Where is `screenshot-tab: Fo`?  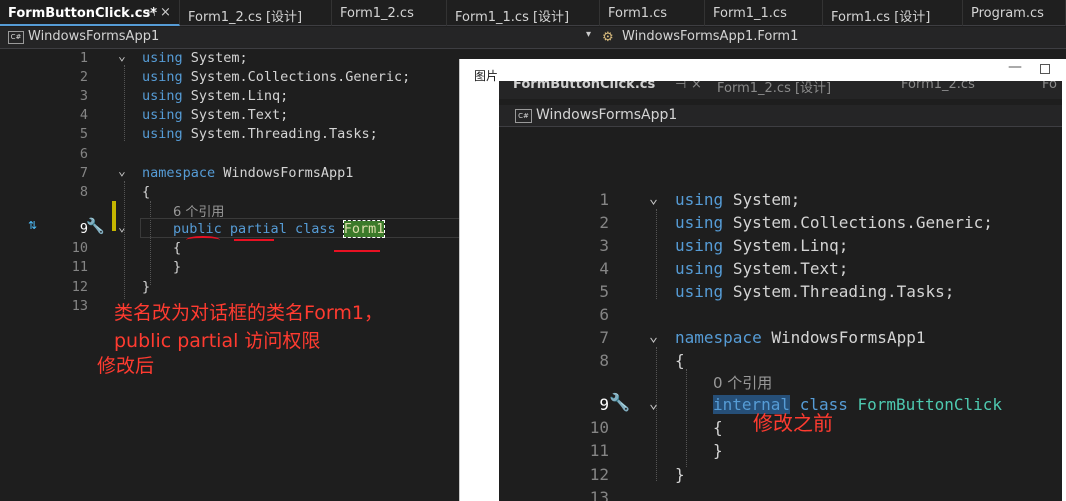 screenshot-tab: Fo is located at coordinates (1049, 86).